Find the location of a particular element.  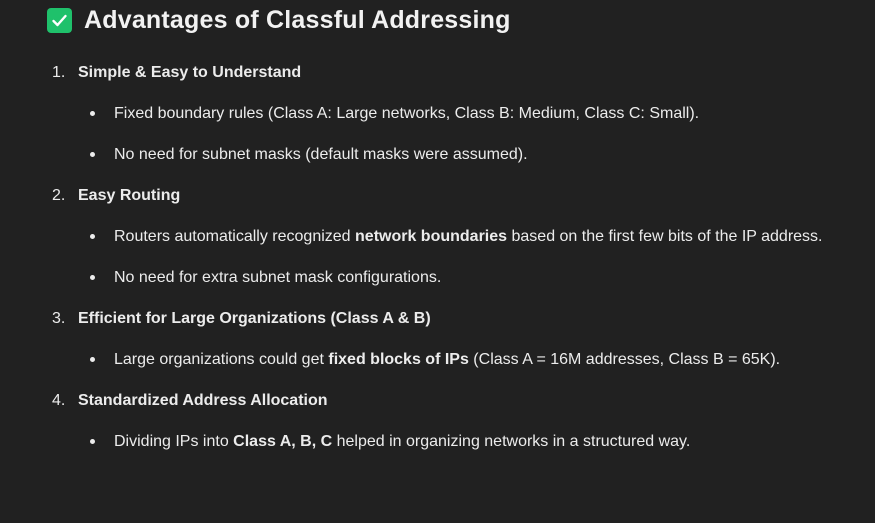

section-heading: Advantages of Classful Addressing is located at coordinates (279, 20).